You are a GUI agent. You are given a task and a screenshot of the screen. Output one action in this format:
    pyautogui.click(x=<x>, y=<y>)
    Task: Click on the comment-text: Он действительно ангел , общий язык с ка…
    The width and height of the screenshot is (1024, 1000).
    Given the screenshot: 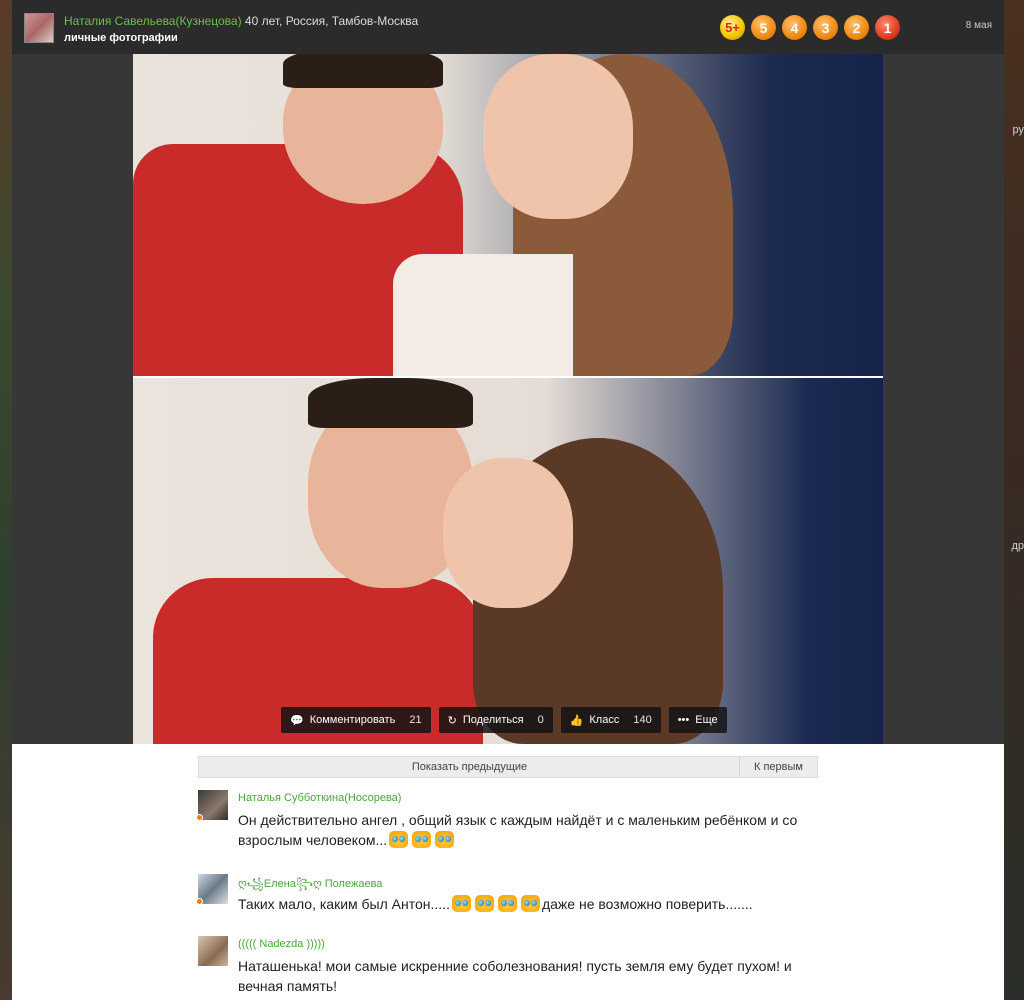 What is the action you would take?
    pyautogui.click(x=523, y=830)
    